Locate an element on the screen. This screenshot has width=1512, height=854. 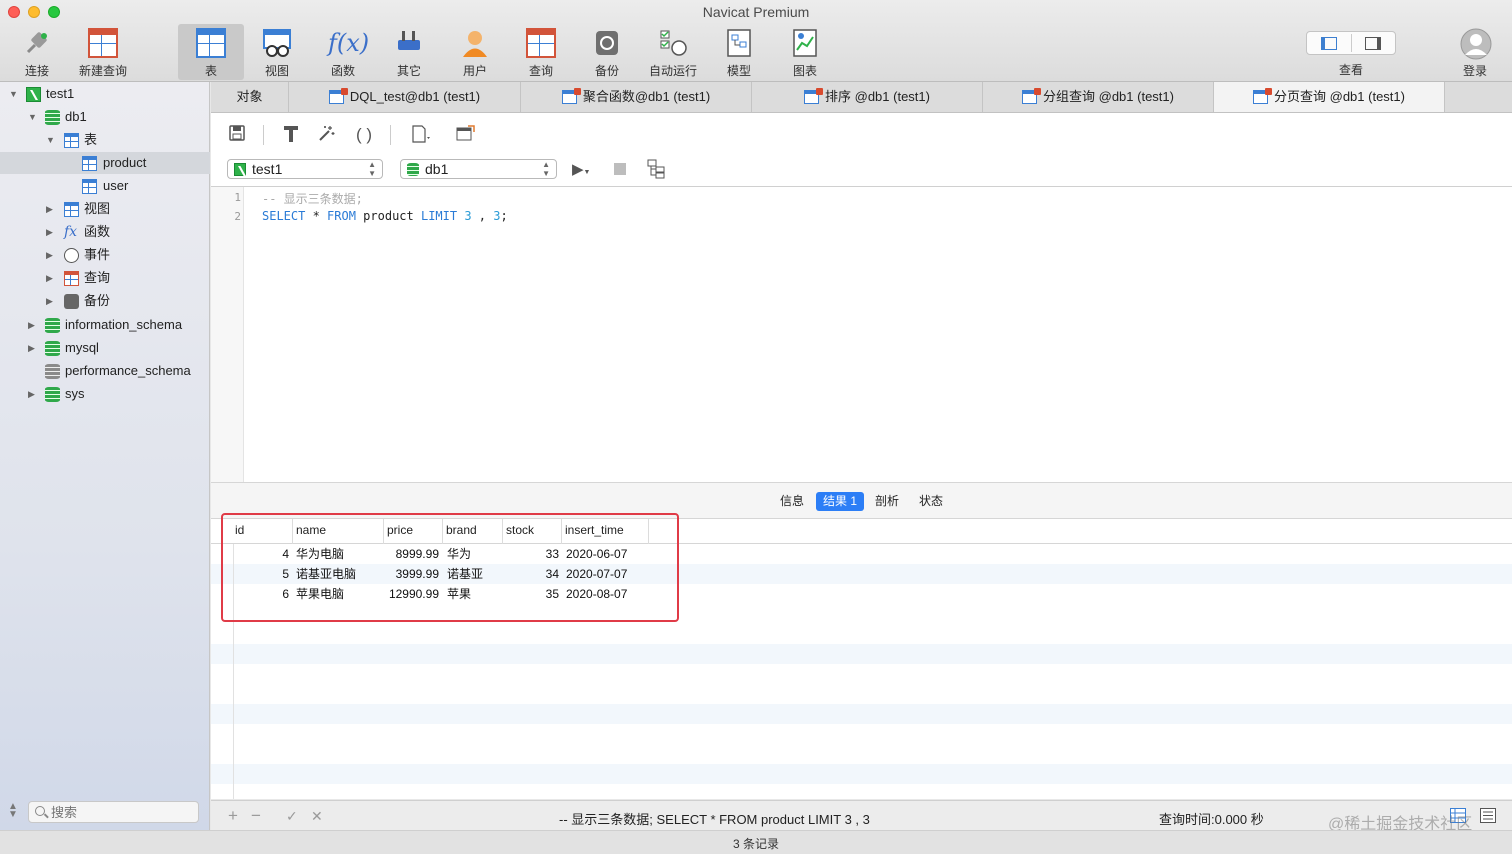
editor-divider is located at coordinates (861, 186).